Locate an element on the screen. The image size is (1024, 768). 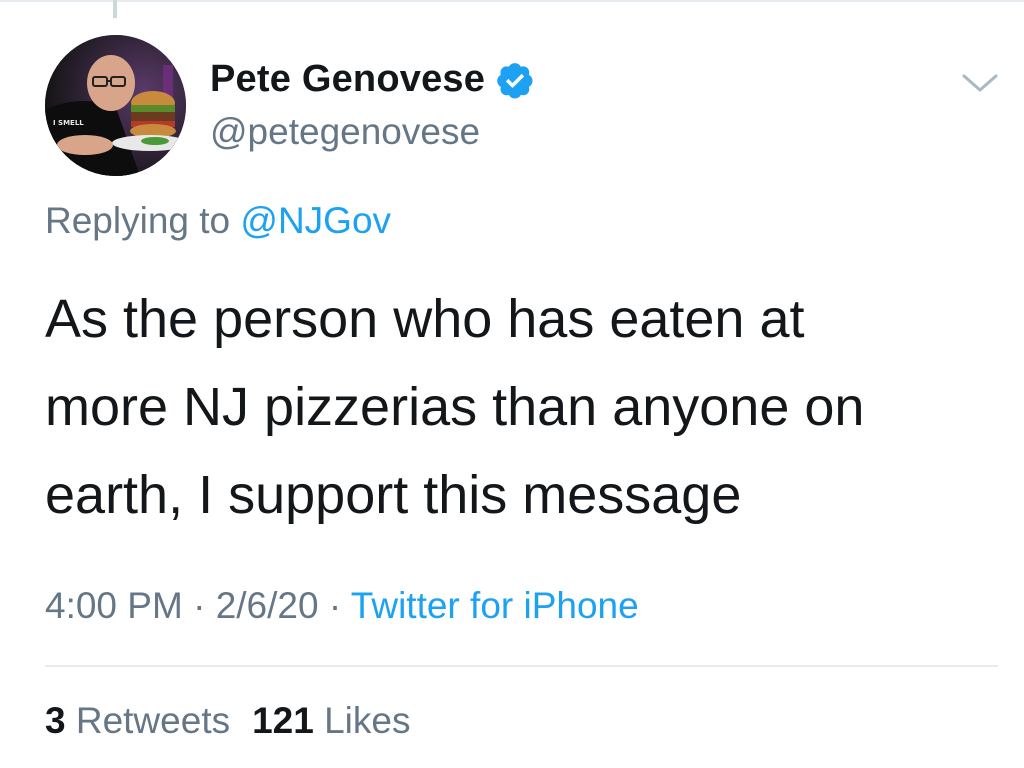
author-name-row: Pete Genovese is located at coordinates (372, 79).